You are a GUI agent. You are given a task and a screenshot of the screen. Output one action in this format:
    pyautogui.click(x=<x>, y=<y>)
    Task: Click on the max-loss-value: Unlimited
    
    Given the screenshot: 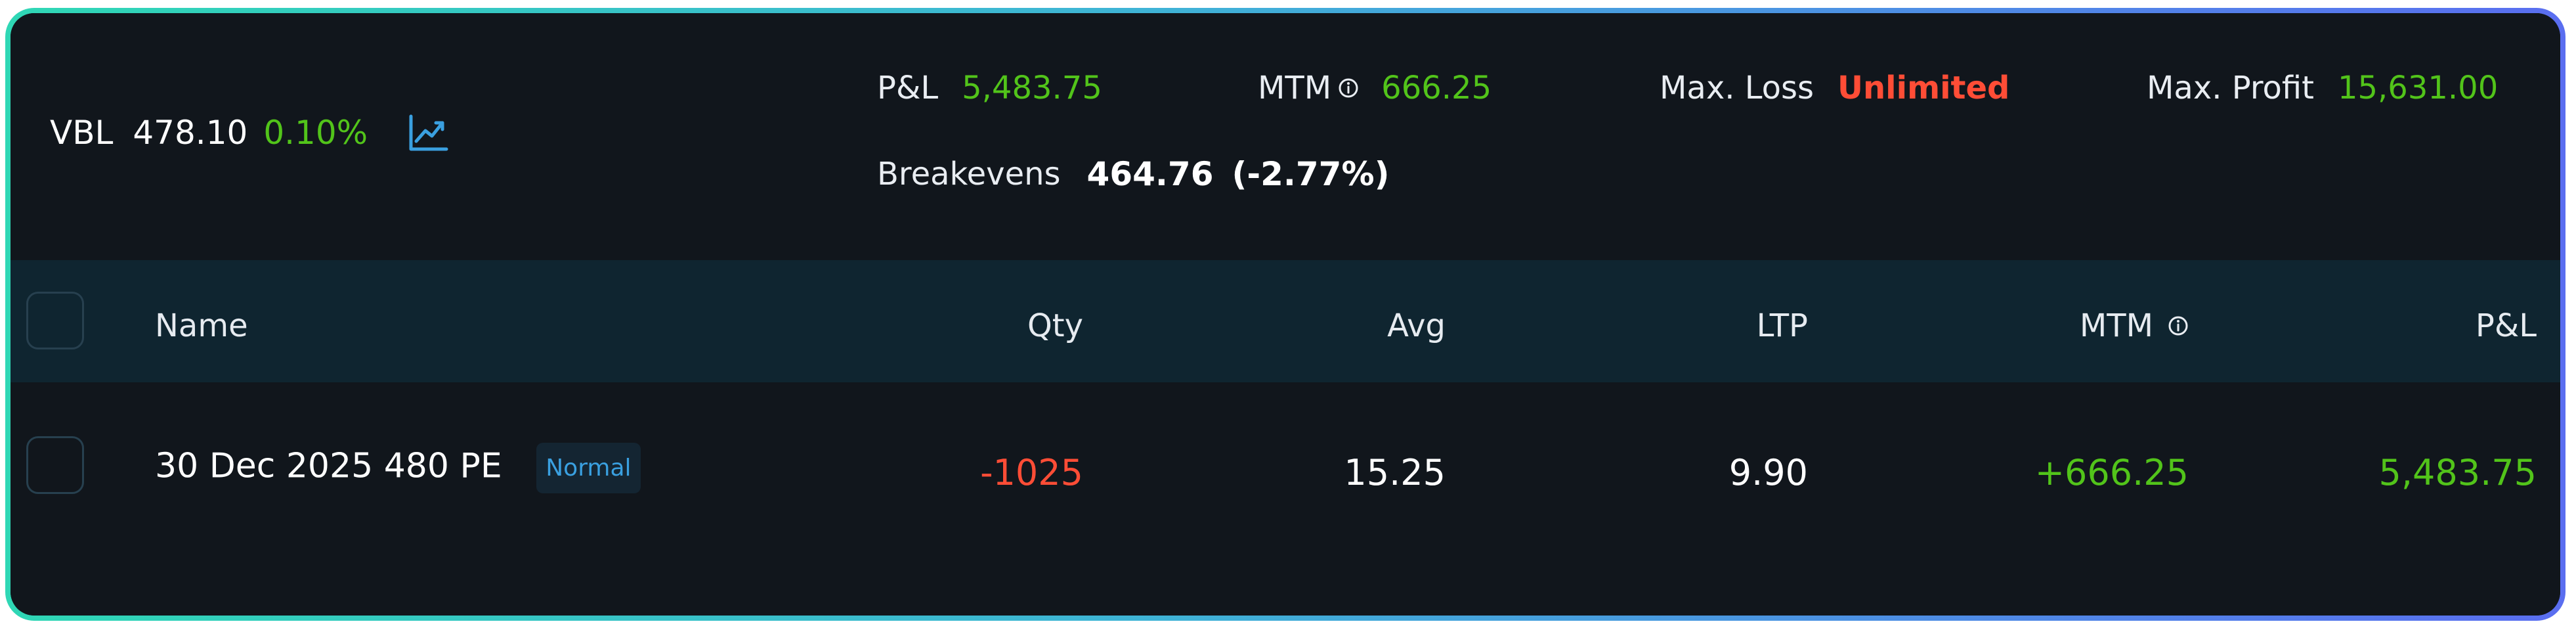 What is the action you would take?
    pyautogui.click(x=1924, y=88)
    